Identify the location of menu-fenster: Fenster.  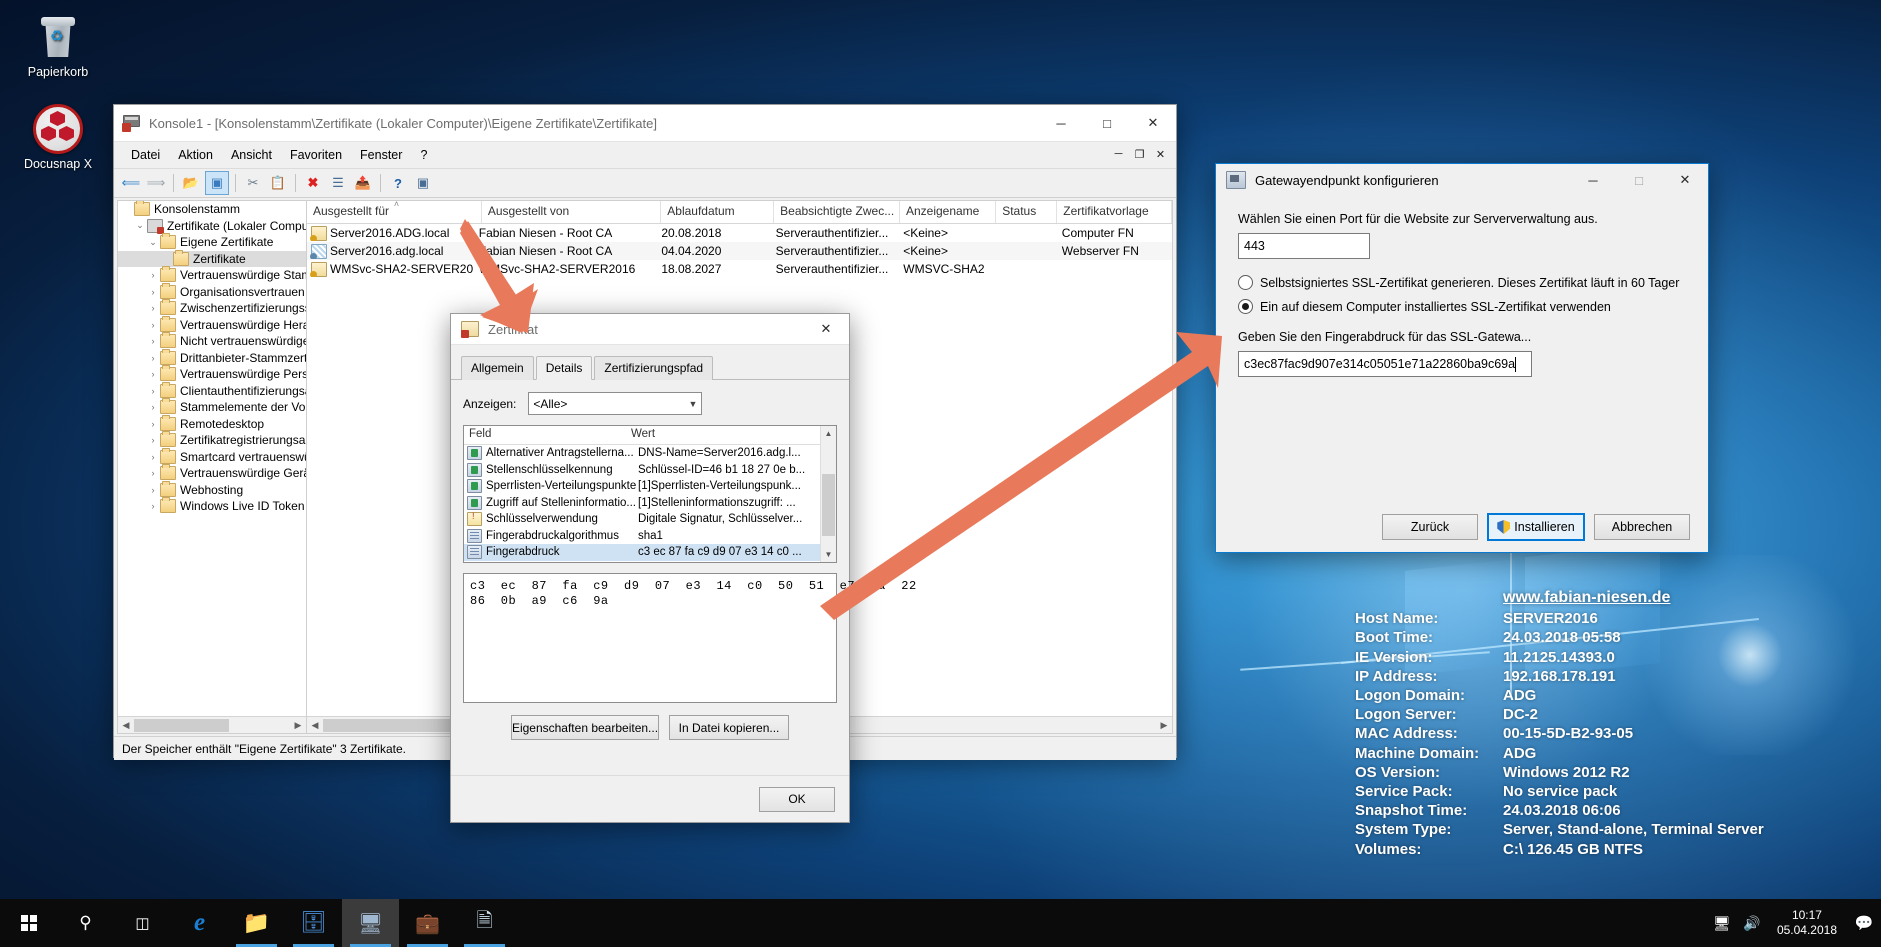
(381, 155).